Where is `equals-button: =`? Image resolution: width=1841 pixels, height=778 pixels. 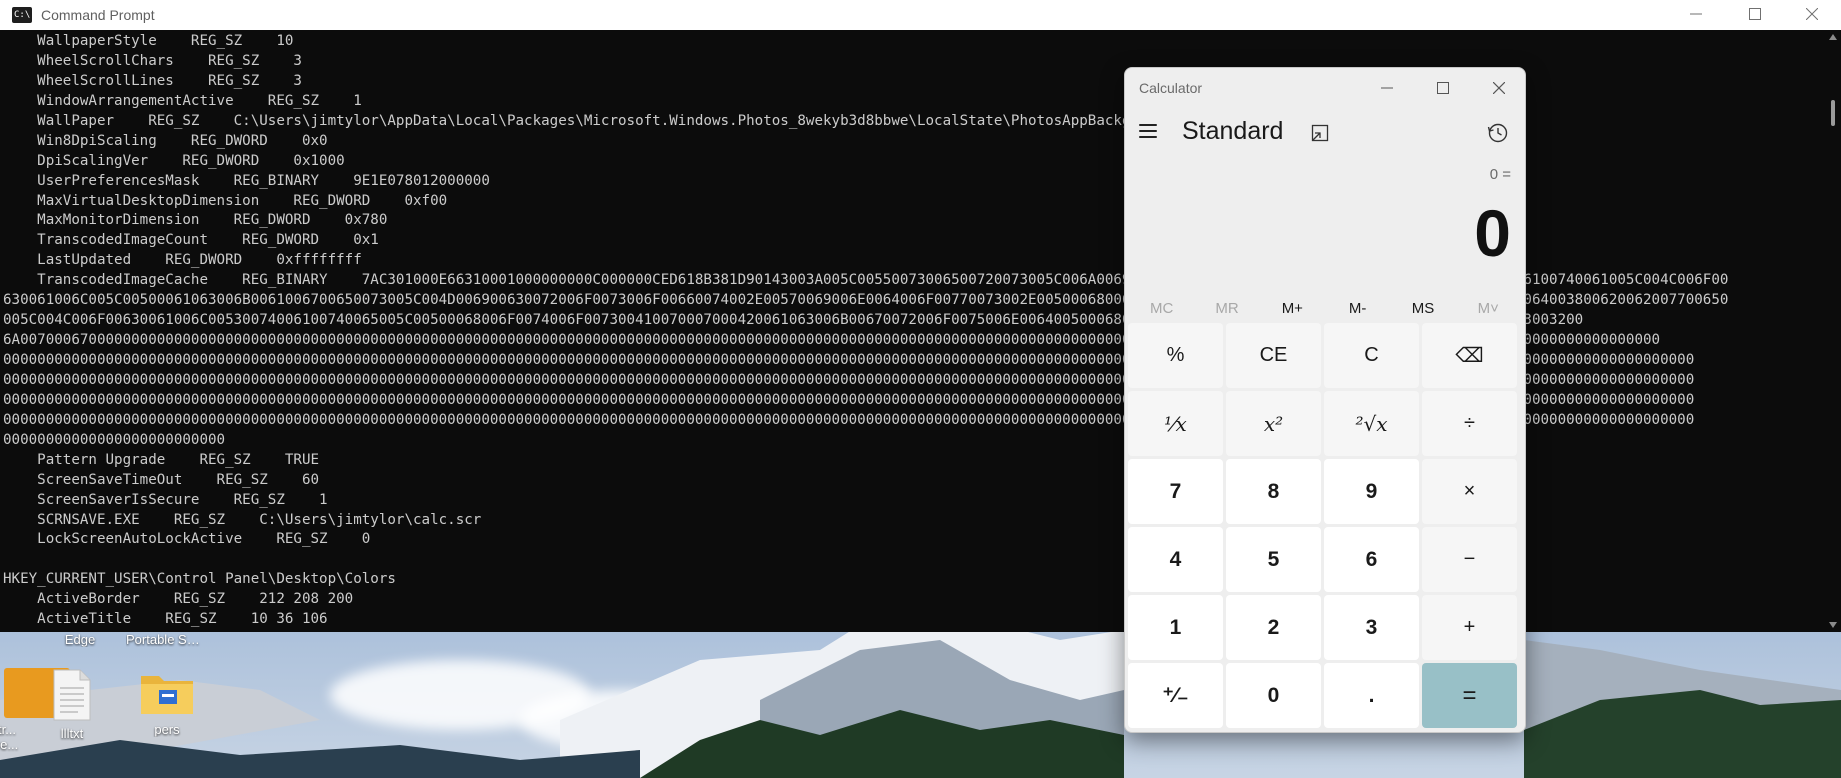
equals-button: = is located at coordinates (1469, 695).